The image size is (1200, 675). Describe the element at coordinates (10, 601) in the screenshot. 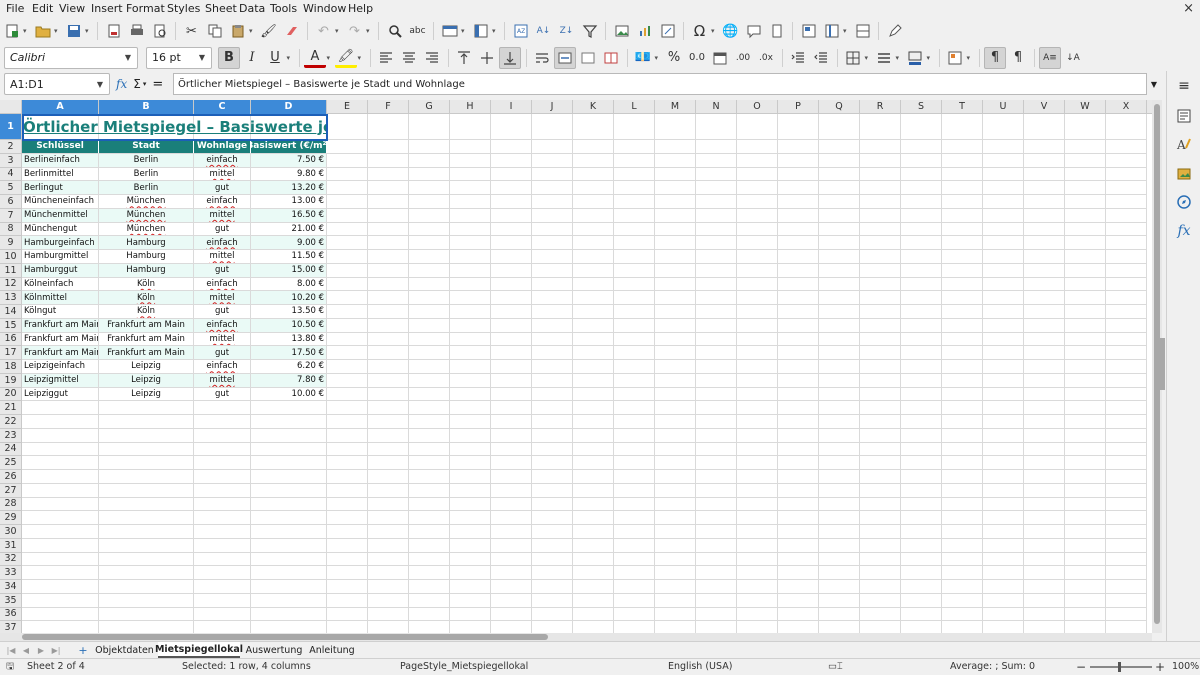

I see `row-header-35: 35` at that location.